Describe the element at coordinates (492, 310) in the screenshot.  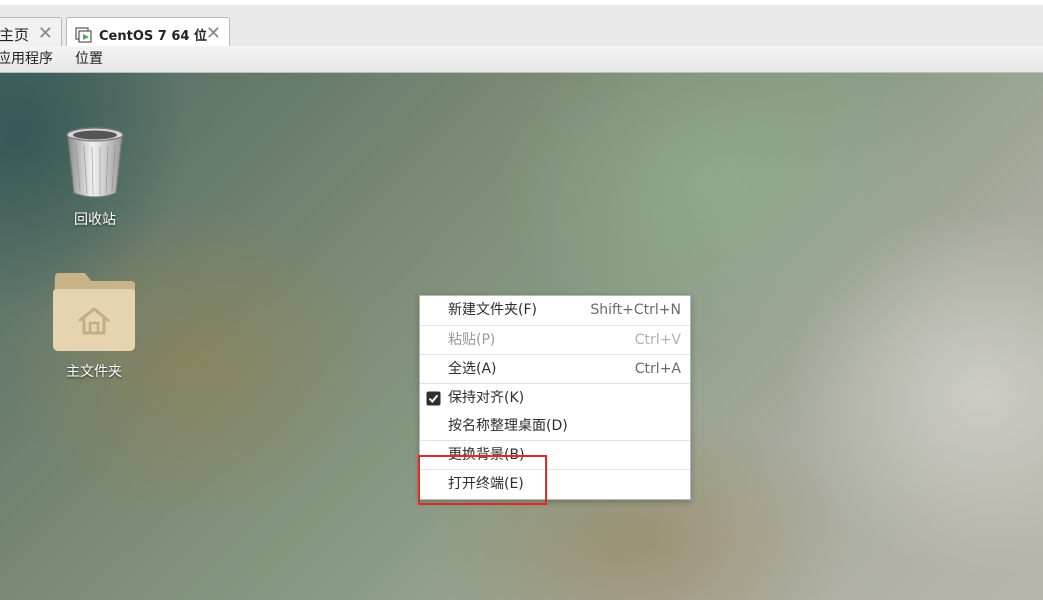
I see `menu-item-label: 新建文件夹(F)` at that location.